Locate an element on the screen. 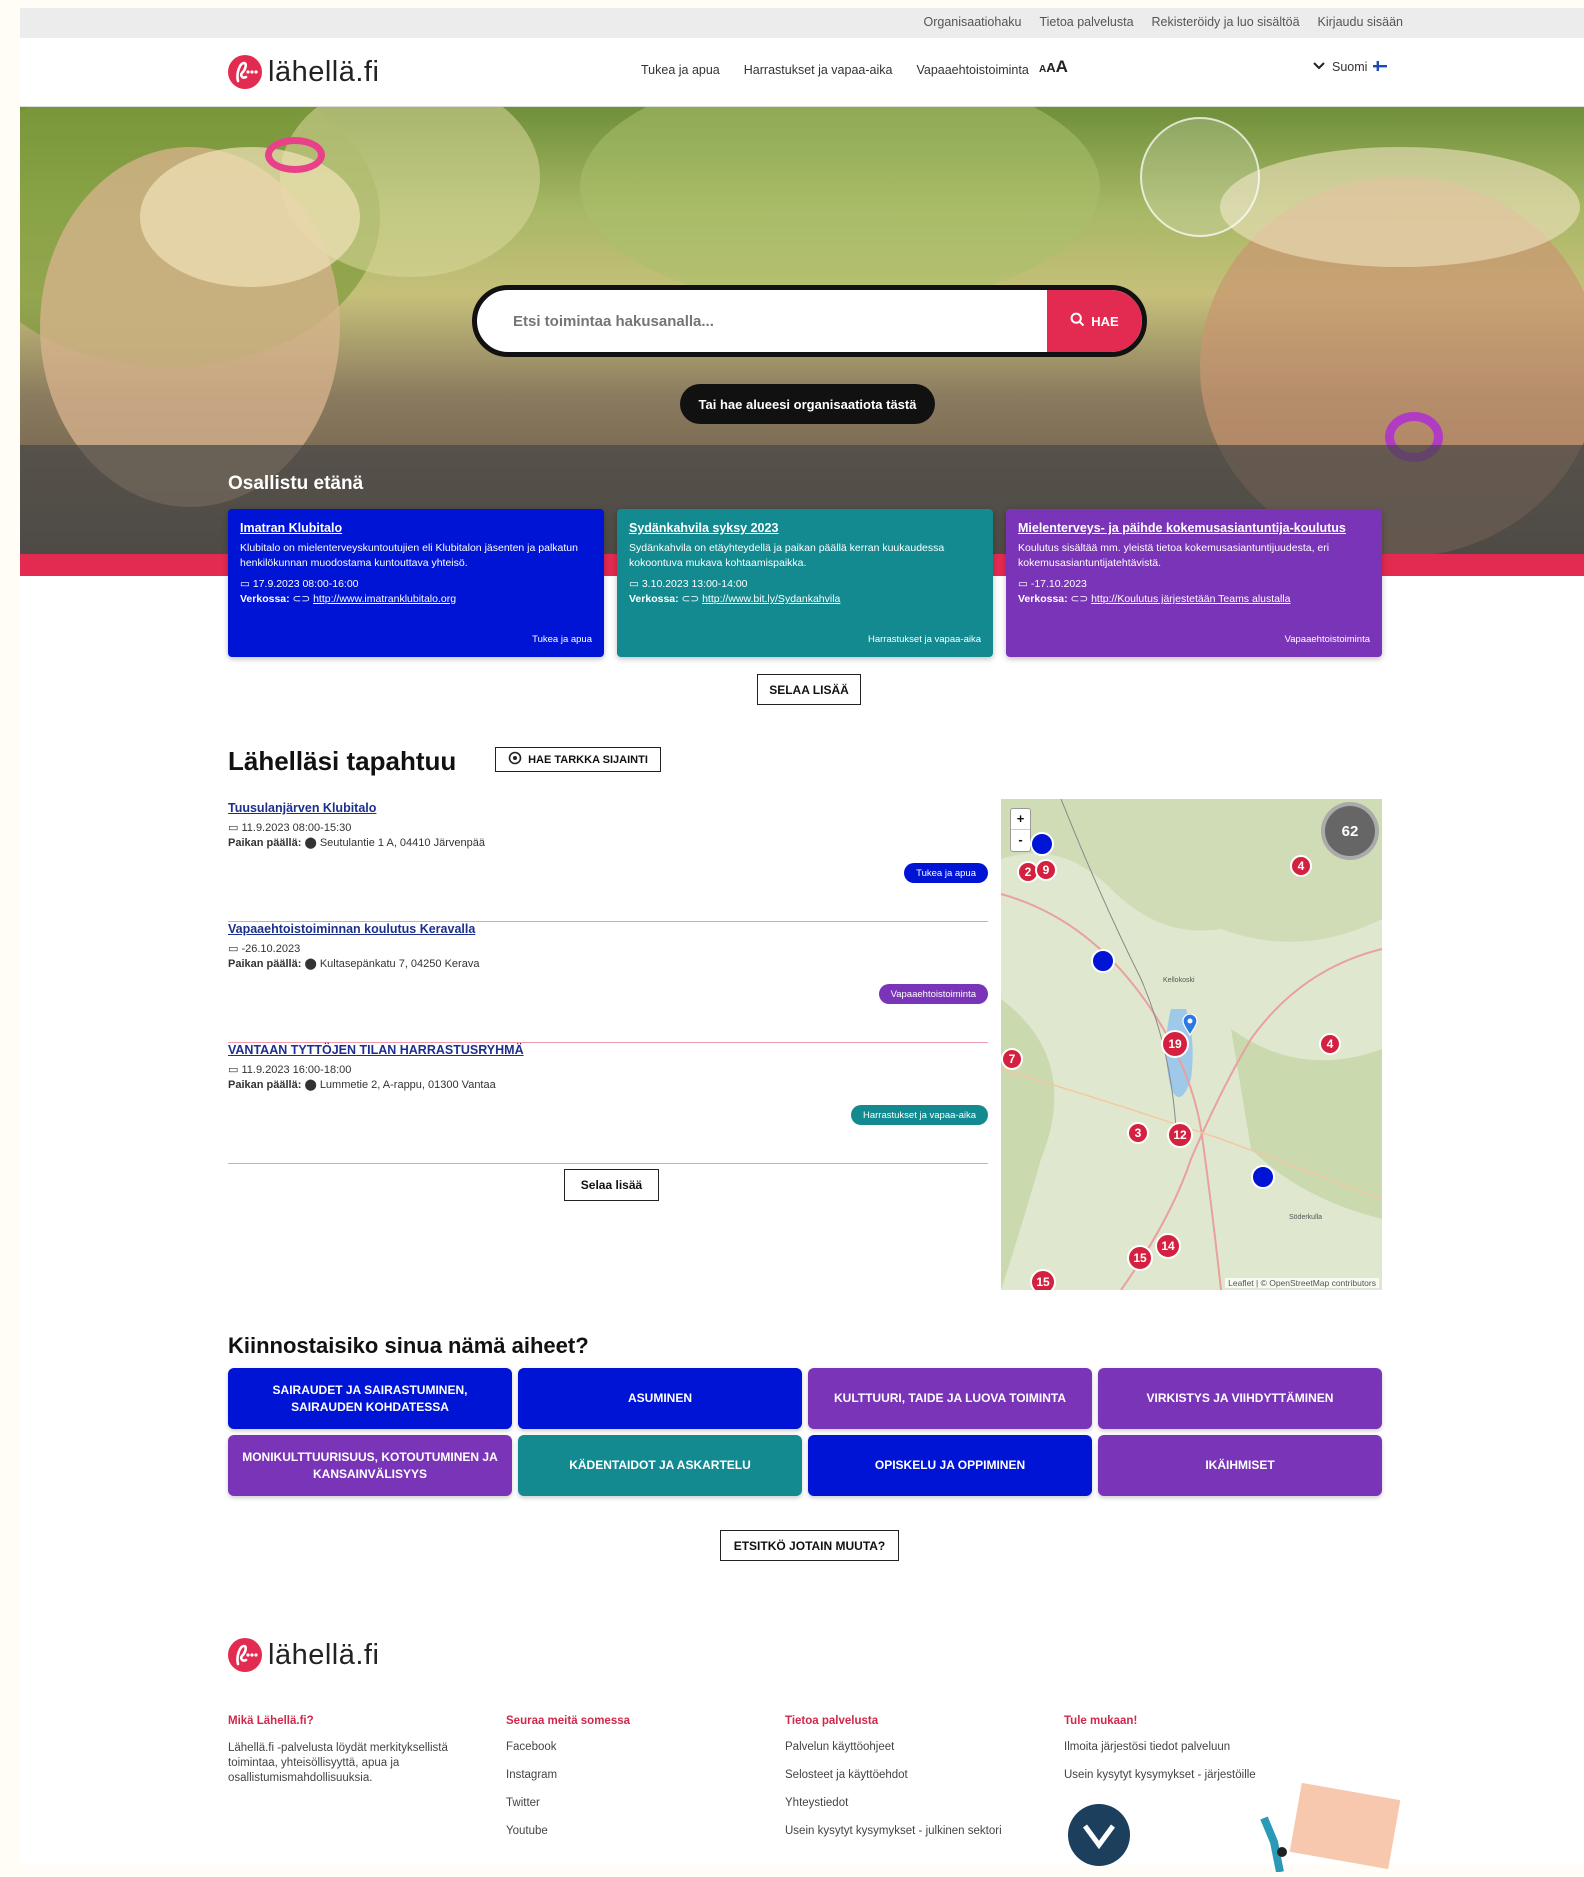 This screenshot has height=1877, width=1584. site-logo: lähellä.fi is located at coordinates (303, 72).